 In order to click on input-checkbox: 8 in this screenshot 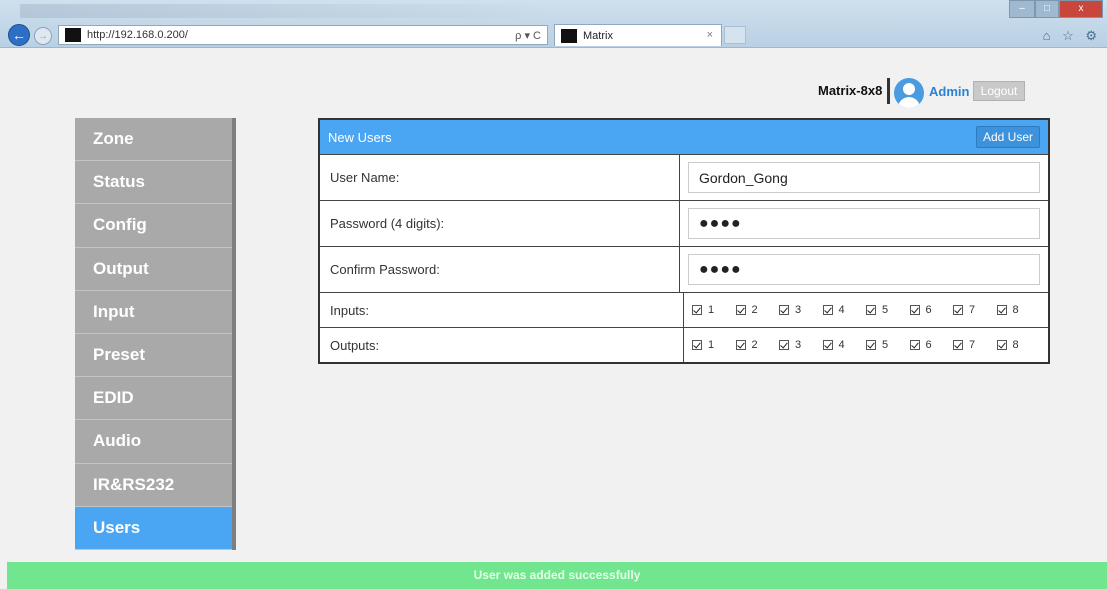, I will do `click(1018, 310)`.